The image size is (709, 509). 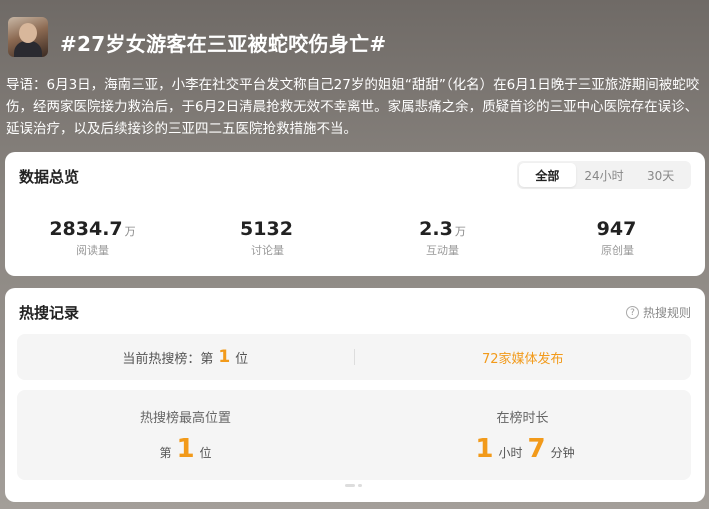 What do you see at coordinates (266, 229) in the screenshot?
I see `stat-discussions-value: 5132` at bounding box center [266, 229].